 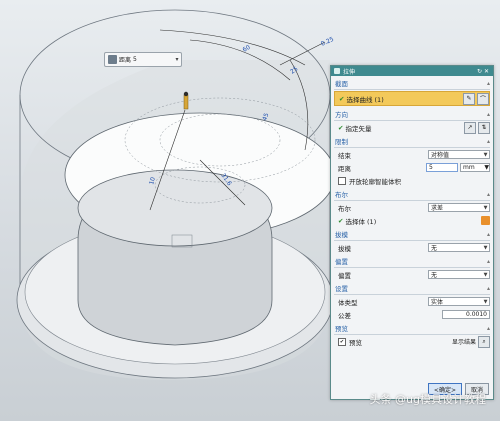 I want to click on body-type-label: 体类型, so click(x=348, y=302).